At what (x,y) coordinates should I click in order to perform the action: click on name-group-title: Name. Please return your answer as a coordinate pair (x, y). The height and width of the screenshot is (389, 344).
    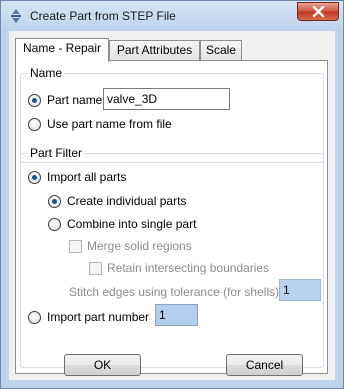
    Looking at the image, I should click on (46, 73).